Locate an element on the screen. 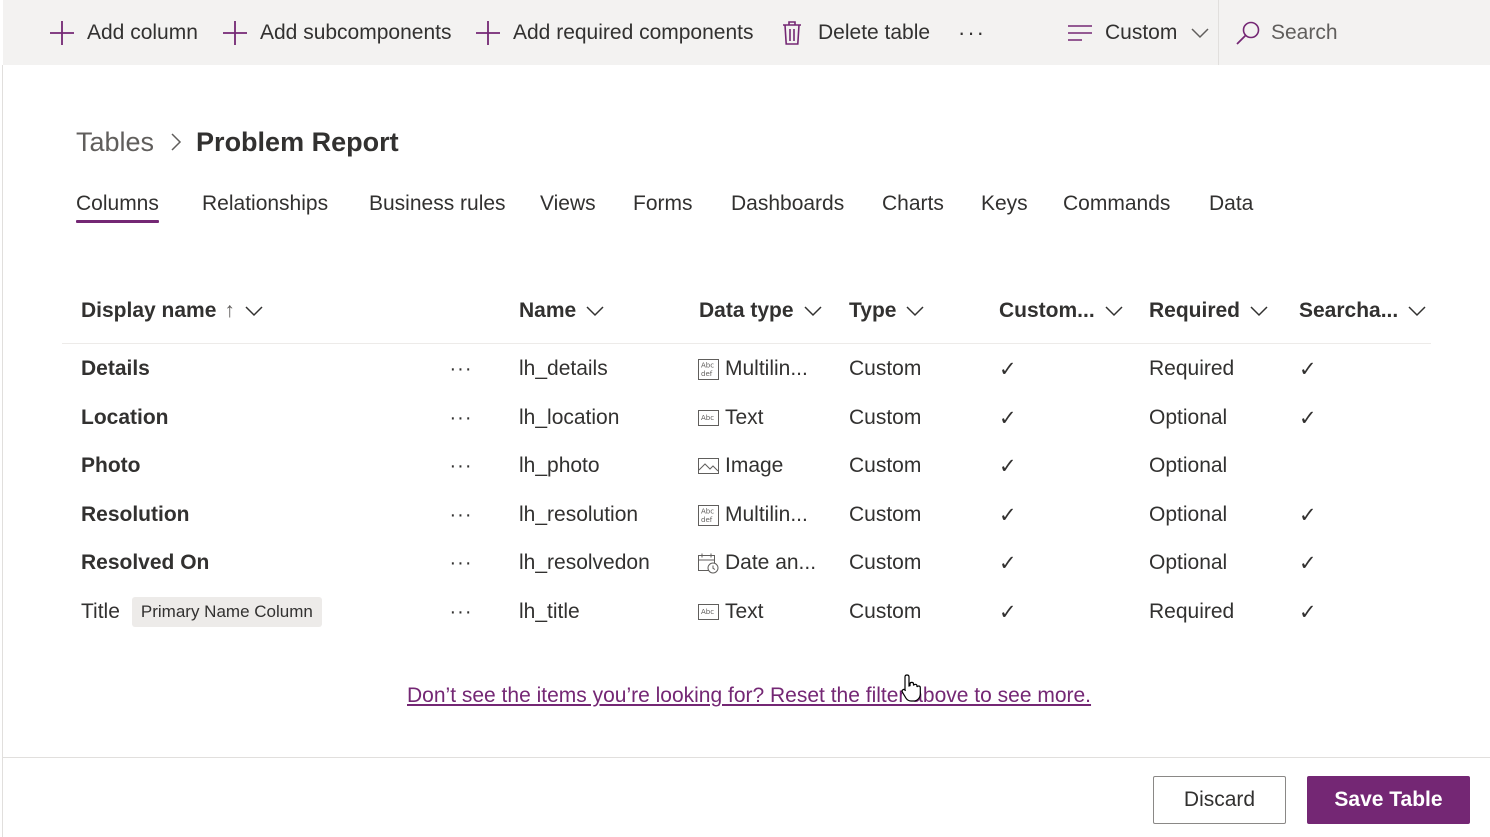 The height and width of the screenshot is (837, 1490). sort-ascending-icon: ↑ is located at coordinates (229, 310).